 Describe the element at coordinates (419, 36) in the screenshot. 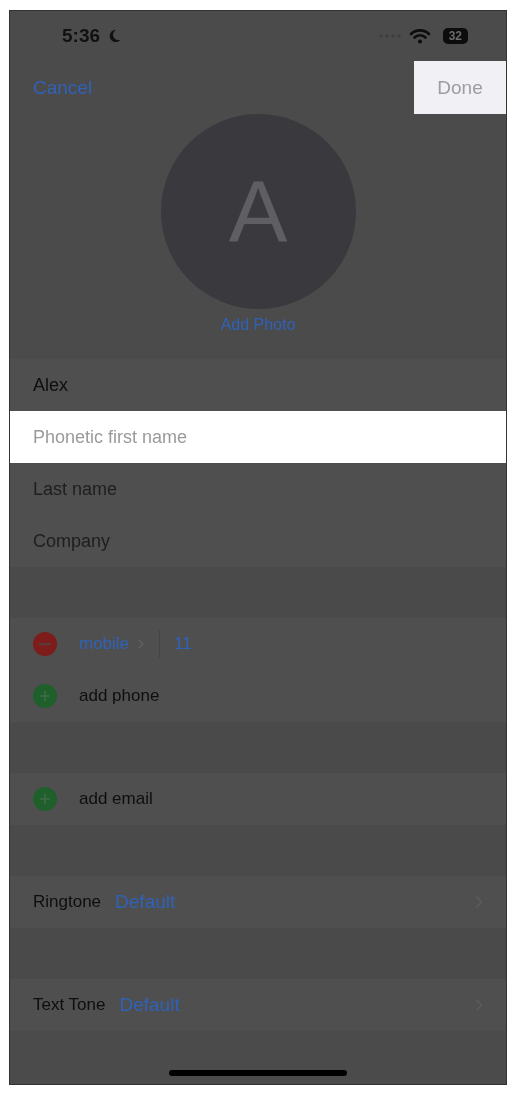

I see `wifi-icon` at that location.